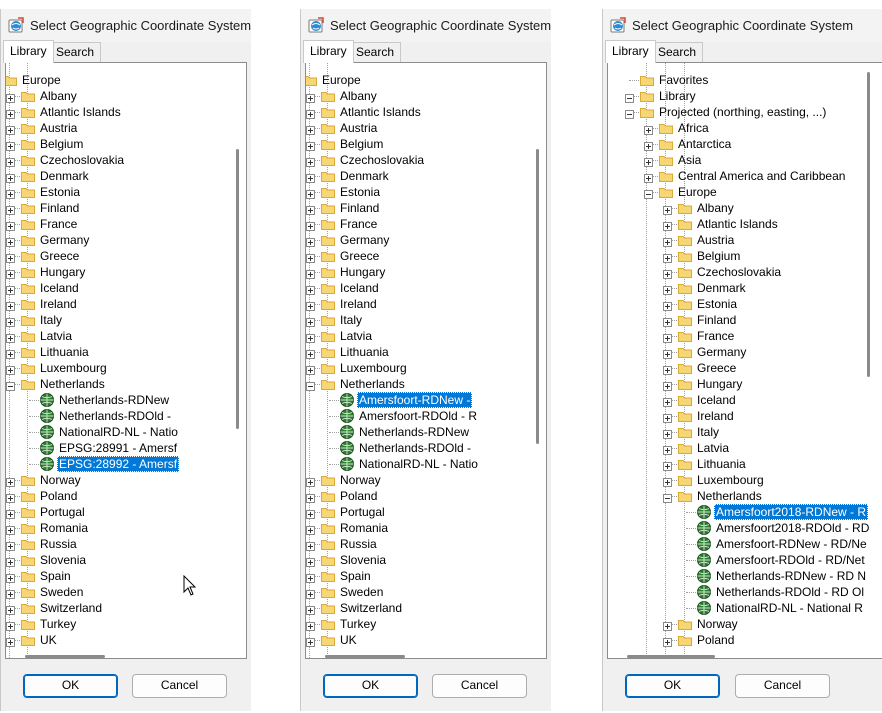 This screenshot has width=882, height=713. What do you see at coordinates (126, 544) in the screenshot?
I see `tree-node: Russia` at bounding box center [126, 544].